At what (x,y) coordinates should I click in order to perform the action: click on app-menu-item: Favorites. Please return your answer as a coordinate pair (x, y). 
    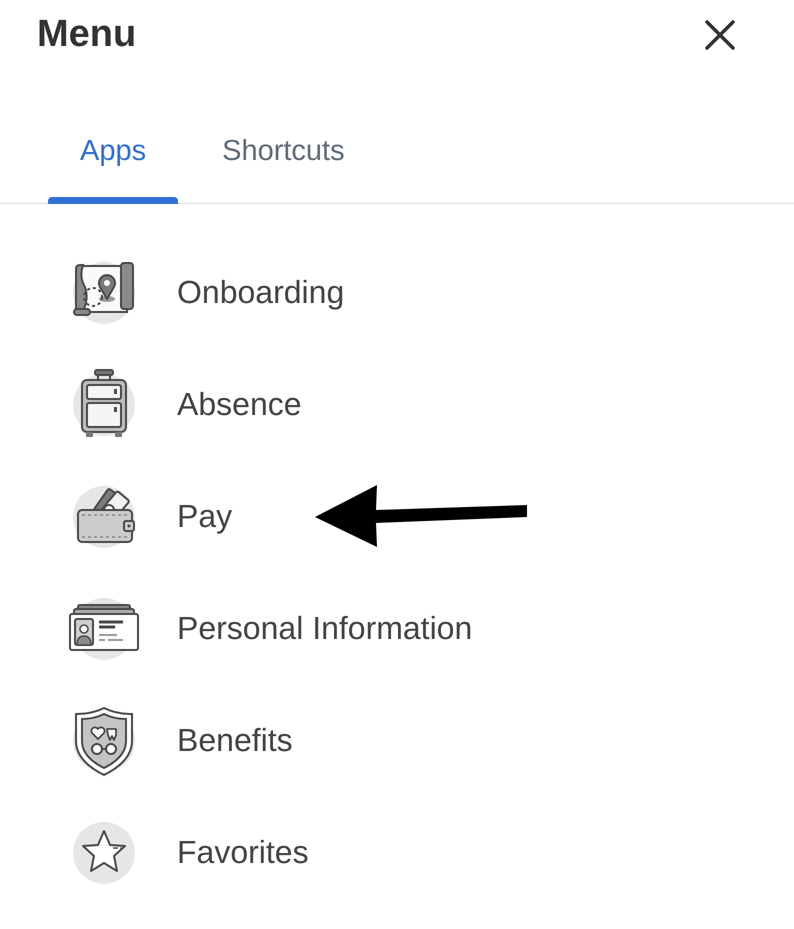
    Looking at the image, I should click on (189, 852).